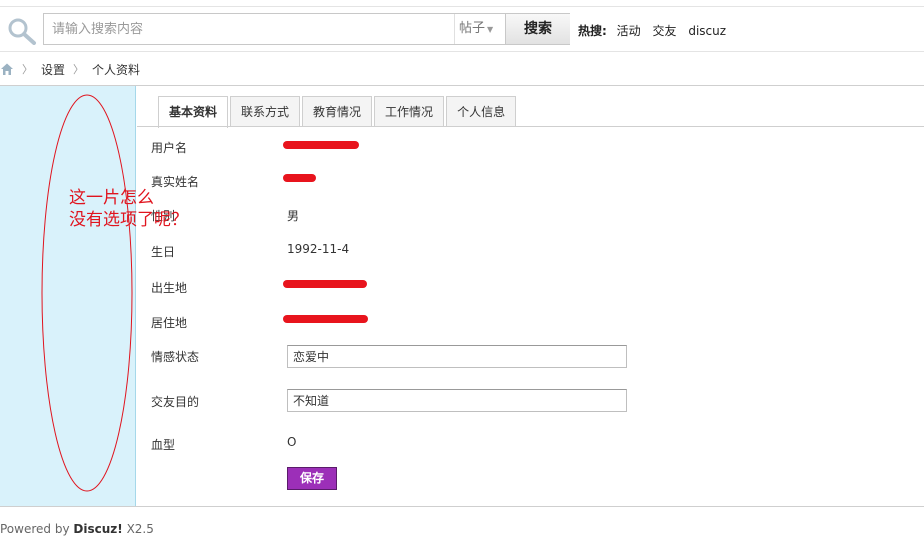  I want to click on search-bar: 帖子▼ 搜索 热搜: 活动 交友 discuz, so click(462, 29).